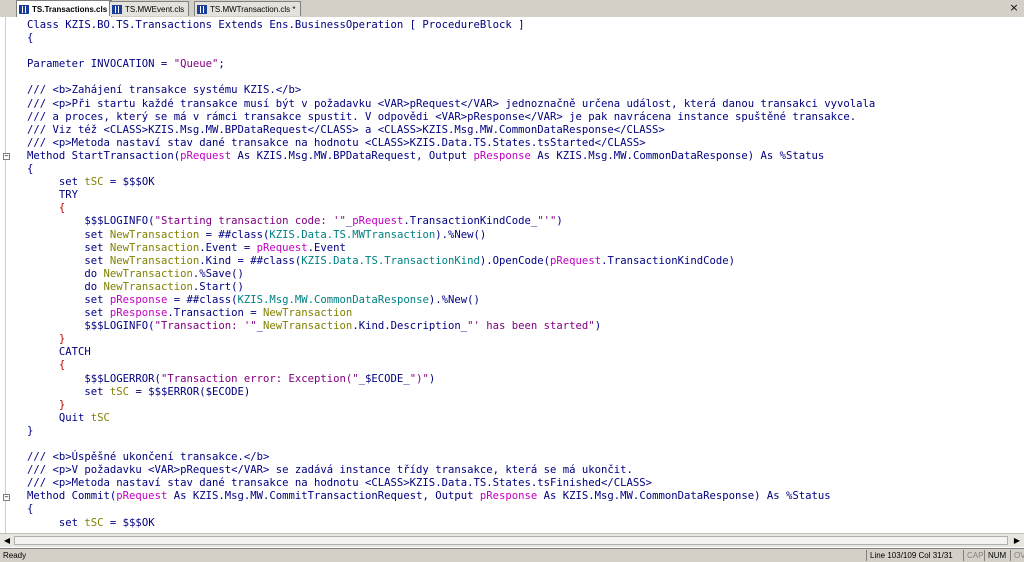 The height and width of the screenshot is (562, 1024). What do you see at coordinates (1017, 541) in the screenshot?
I see `scroll-right-icon: ▶` at bounding box center [1017, 541].